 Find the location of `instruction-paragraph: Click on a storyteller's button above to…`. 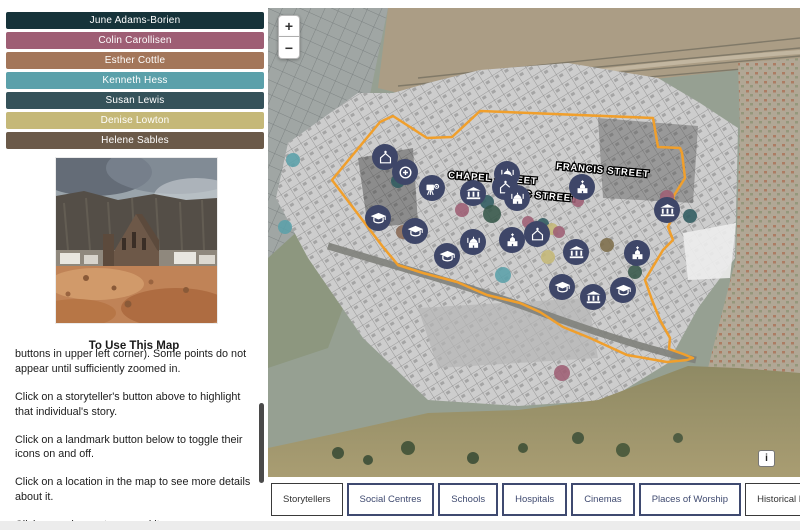

instruction-paragraph: Click on a storyteller's button above to… is located at coordinates (128, 404).